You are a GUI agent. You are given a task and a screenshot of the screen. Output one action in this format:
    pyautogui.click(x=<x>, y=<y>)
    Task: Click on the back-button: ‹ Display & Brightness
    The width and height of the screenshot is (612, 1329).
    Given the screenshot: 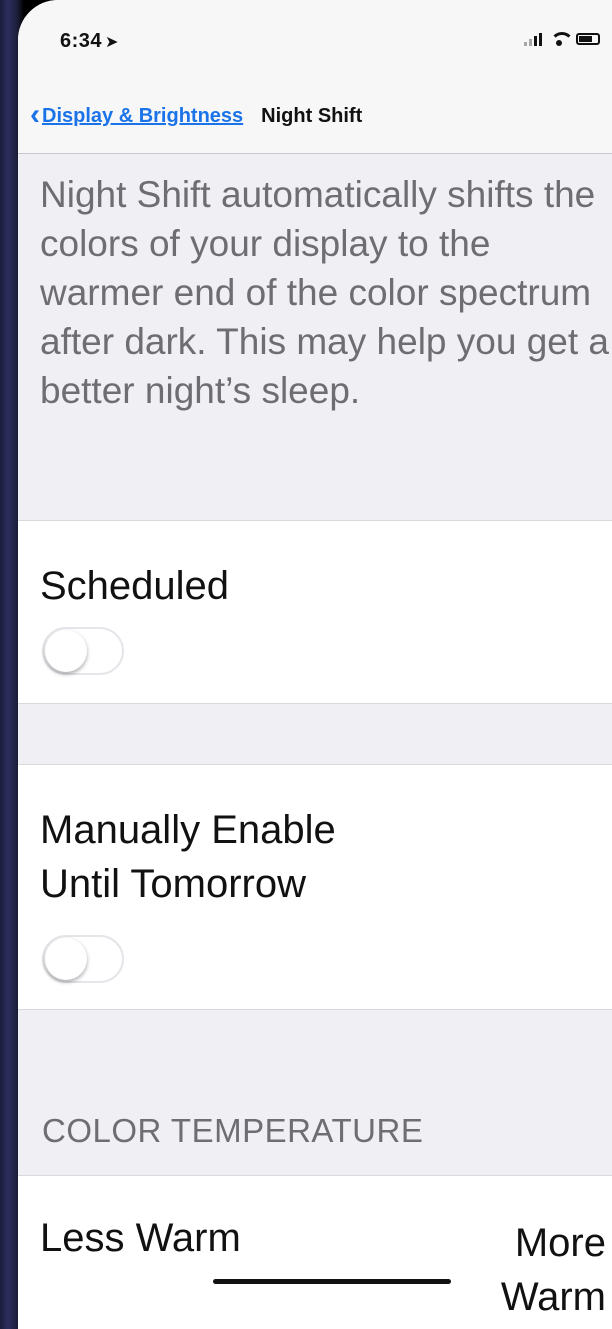 What is the action you would take?
    pyautogui.click(x=137, y=114)
    